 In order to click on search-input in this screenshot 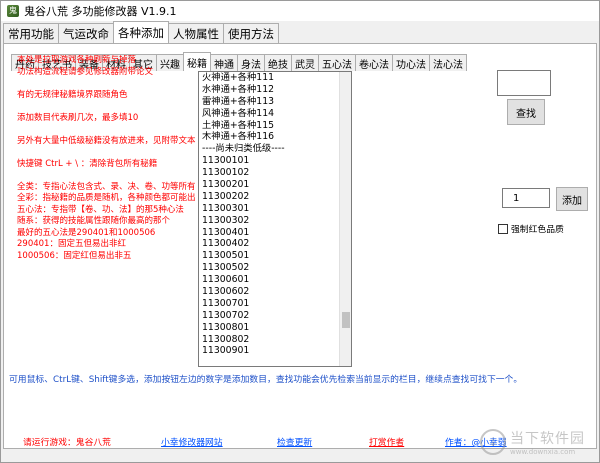, I will do `click(524, 83)`.